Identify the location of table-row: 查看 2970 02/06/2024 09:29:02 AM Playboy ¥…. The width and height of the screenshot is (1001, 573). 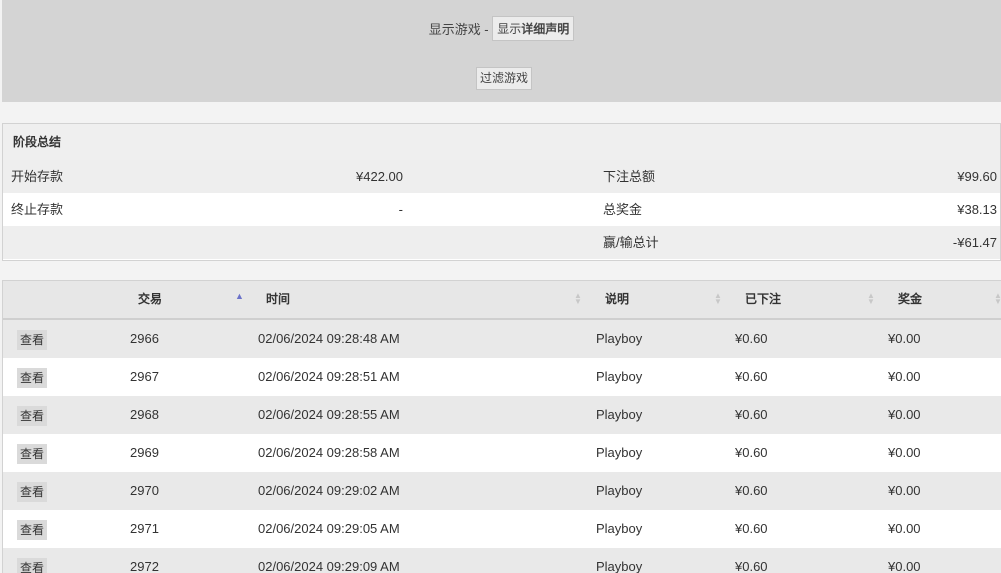
(502, 491).